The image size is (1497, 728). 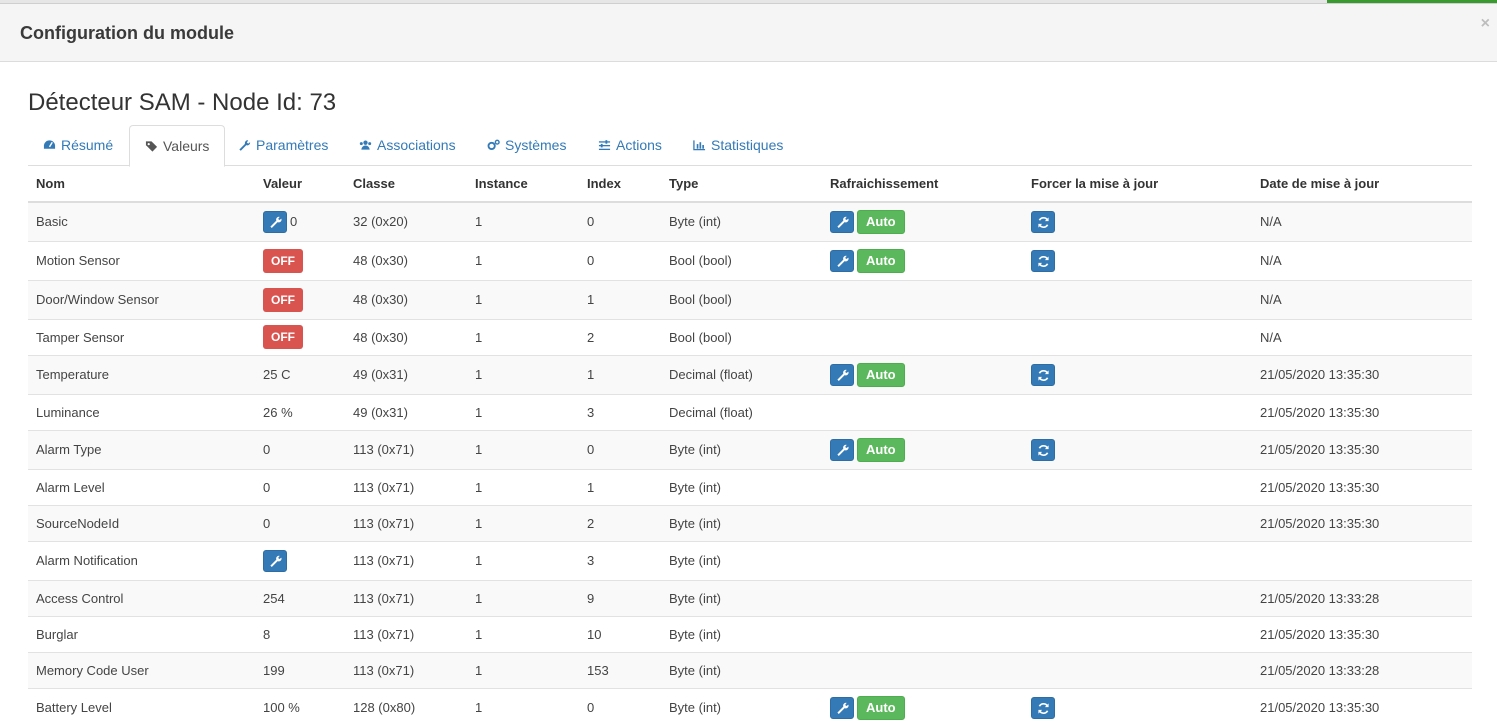 I want to click on cell-valeur: 26 %, so click(x=300, y=411).